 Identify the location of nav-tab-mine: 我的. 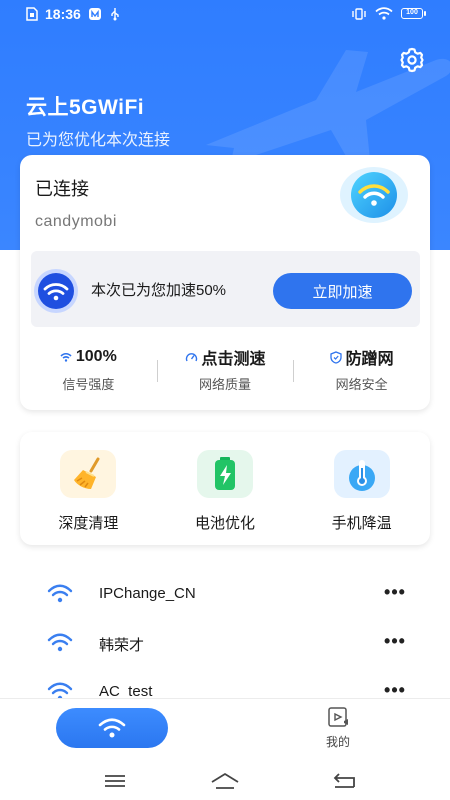
(338, 728).